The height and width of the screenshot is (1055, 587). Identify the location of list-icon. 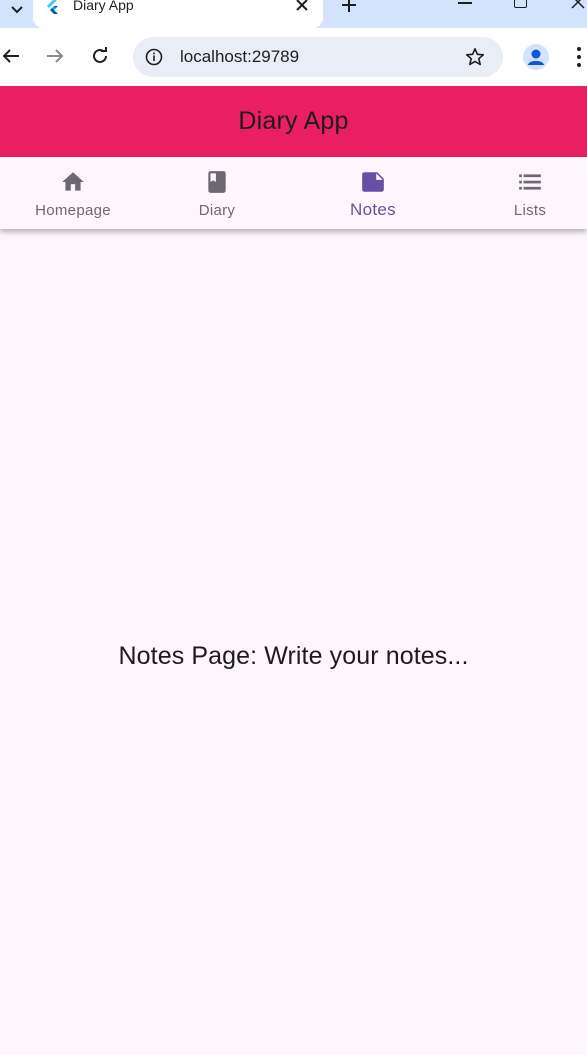
(530, 182).